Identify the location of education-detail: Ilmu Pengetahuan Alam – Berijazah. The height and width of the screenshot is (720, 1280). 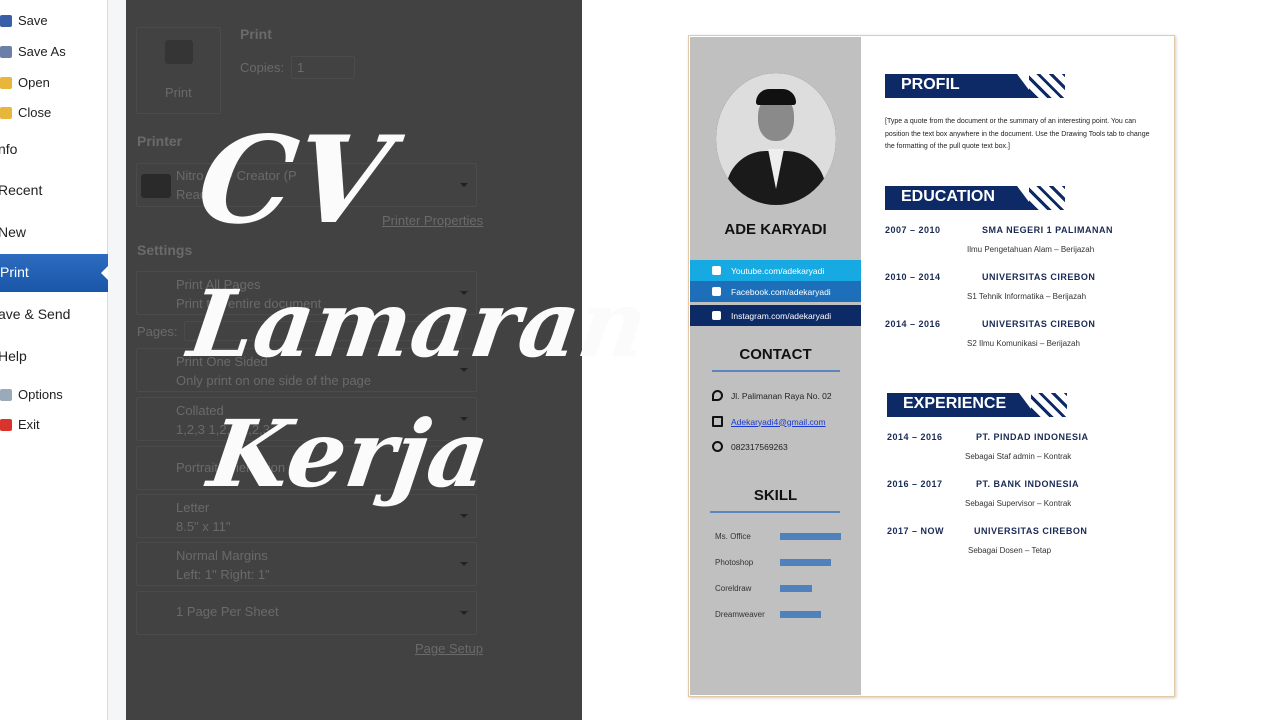
(1031, 249).